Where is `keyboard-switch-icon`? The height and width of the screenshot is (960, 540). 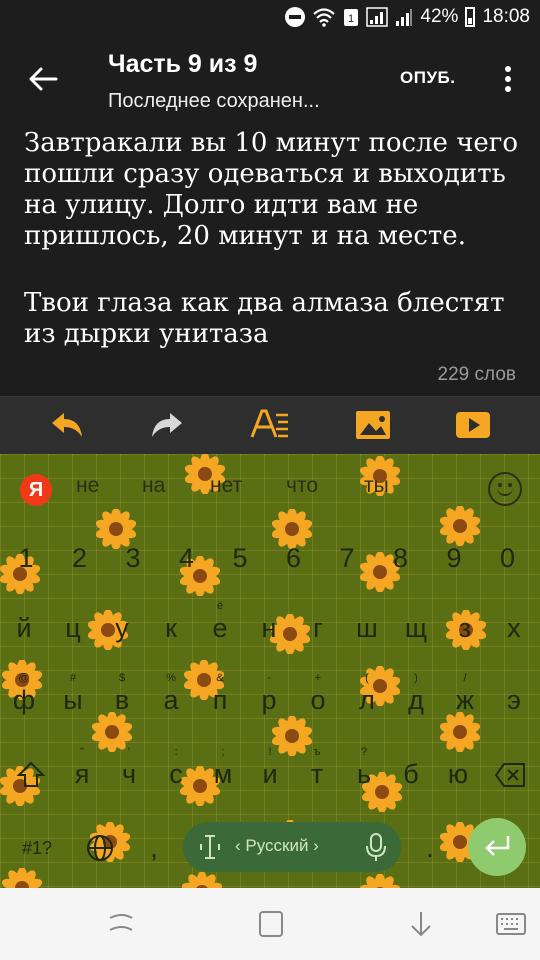 keyboard-switch-icon is located at coordinates (511, 924).